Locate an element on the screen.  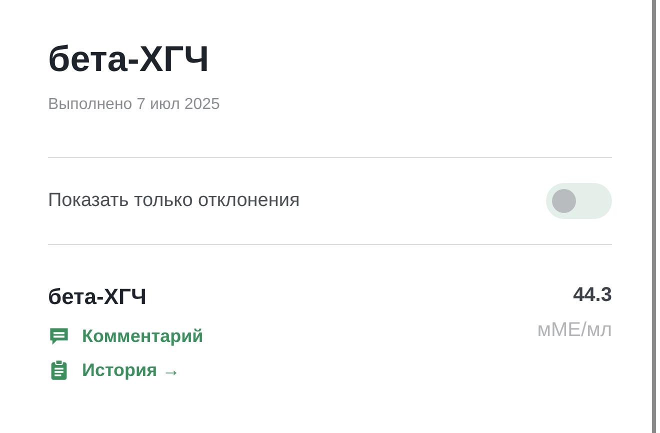
test-title: бета-ХГЧ is located at coordinates (129, 59).